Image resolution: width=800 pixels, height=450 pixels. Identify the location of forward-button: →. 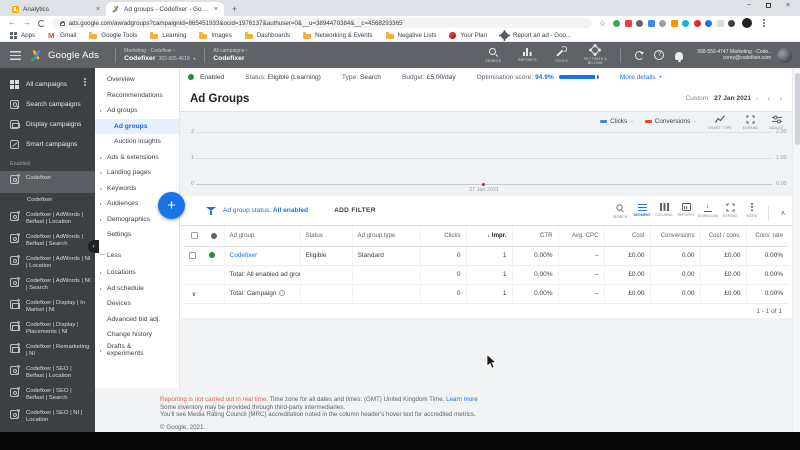
(27, 23).